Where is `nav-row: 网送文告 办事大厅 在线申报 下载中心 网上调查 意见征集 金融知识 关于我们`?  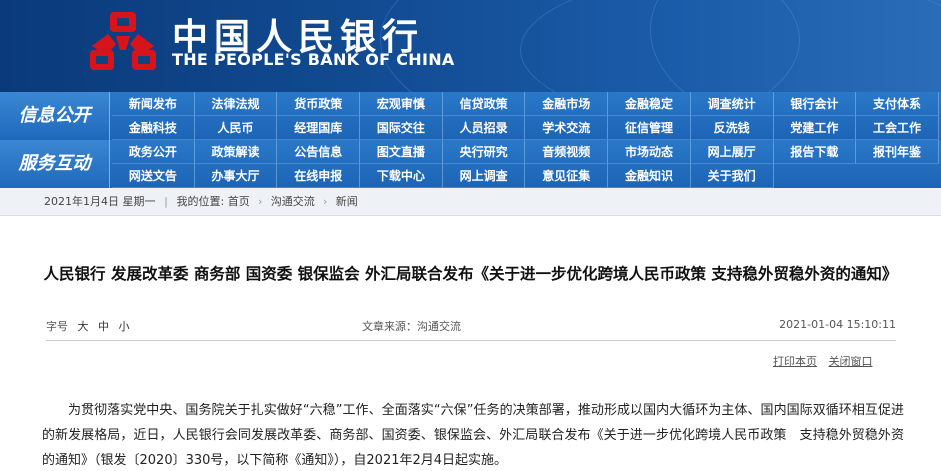
nav-row: 网送文告 办事大厅 在线申报 下载中心 网上调查 意见征集 金融知识 关于我们 is located at coordinates (443, 176).